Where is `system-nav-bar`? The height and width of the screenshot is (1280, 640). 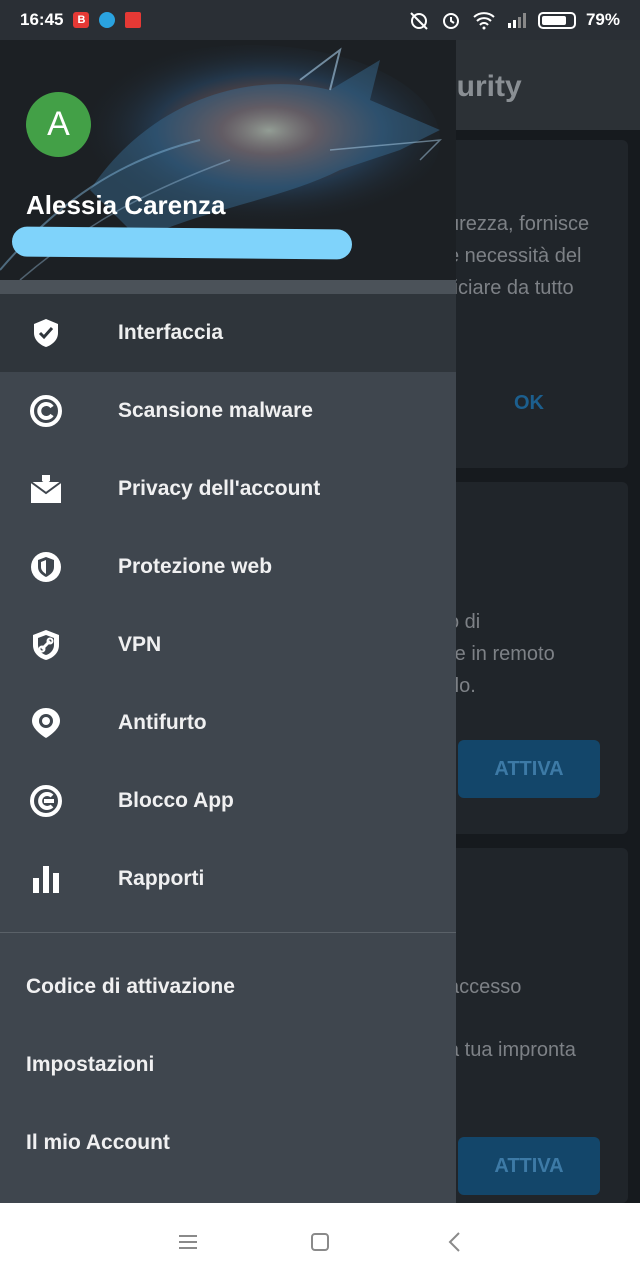
system-nav-bar is located at coordinates (320, 1241).